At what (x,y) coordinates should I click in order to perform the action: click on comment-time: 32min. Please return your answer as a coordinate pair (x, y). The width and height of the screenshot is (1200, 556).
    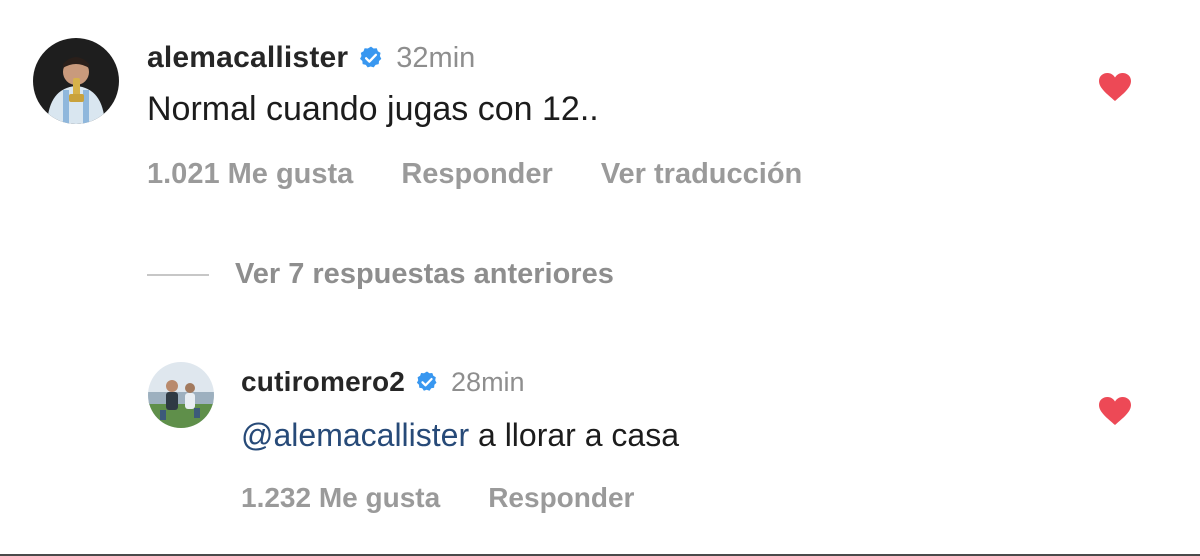
    Looking at the image, I should click on (436, 57).